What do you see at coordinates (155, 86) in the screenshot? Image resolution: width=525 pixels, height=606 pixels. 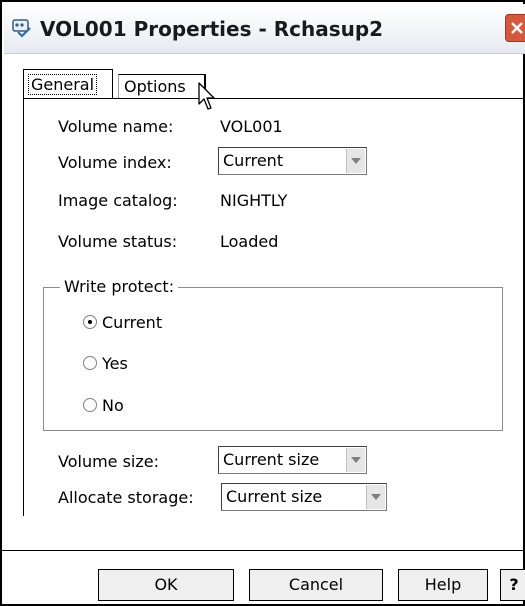 I see `tab-options-label: Options` at bounding box center [155, 86].